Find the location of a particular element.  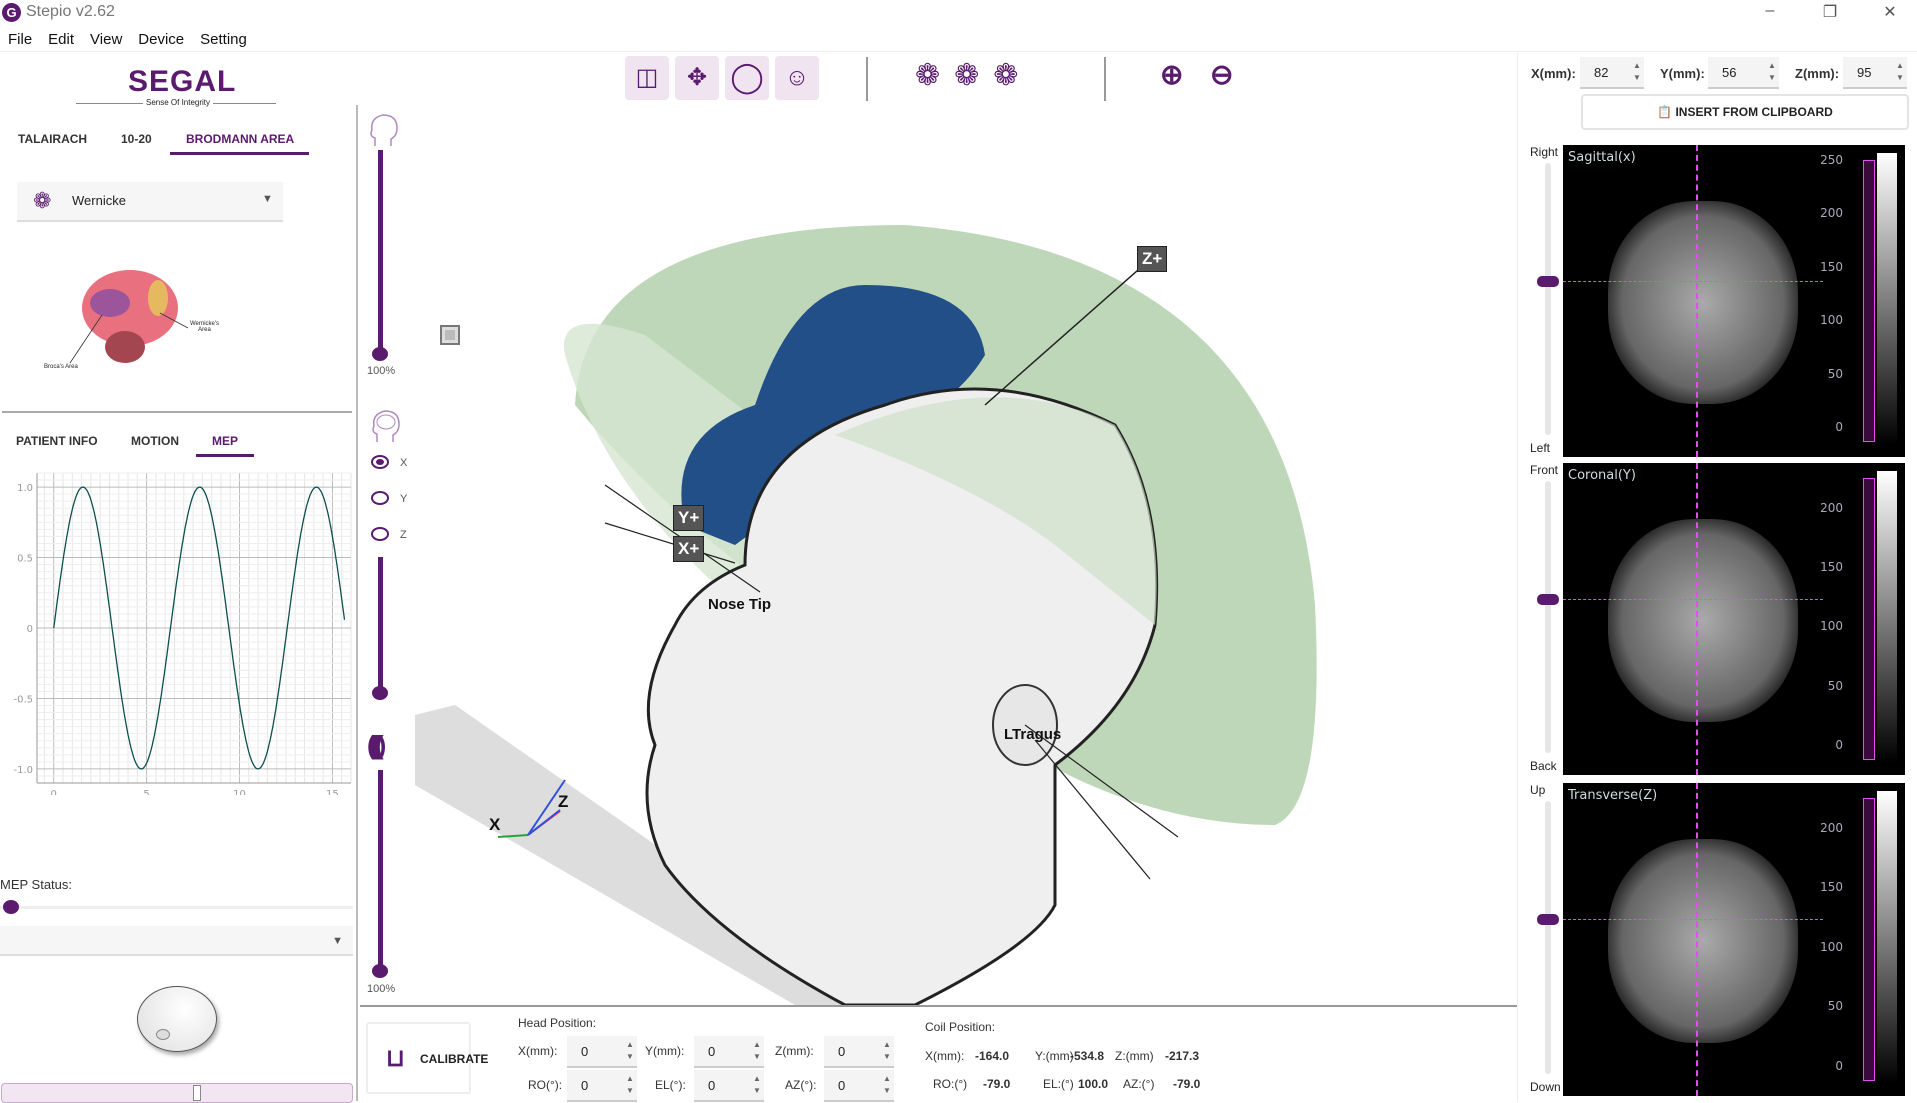

menu-view: View is located at coordinates (106, 39).